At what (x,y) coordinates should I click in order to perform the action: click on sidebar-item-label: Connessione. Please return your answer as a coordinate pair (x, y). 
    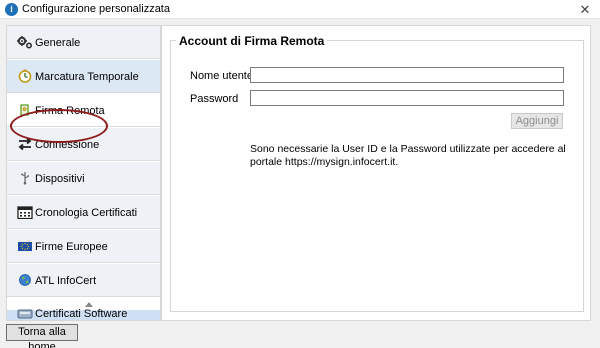
    Looking at the image, I should click on (67, 145).